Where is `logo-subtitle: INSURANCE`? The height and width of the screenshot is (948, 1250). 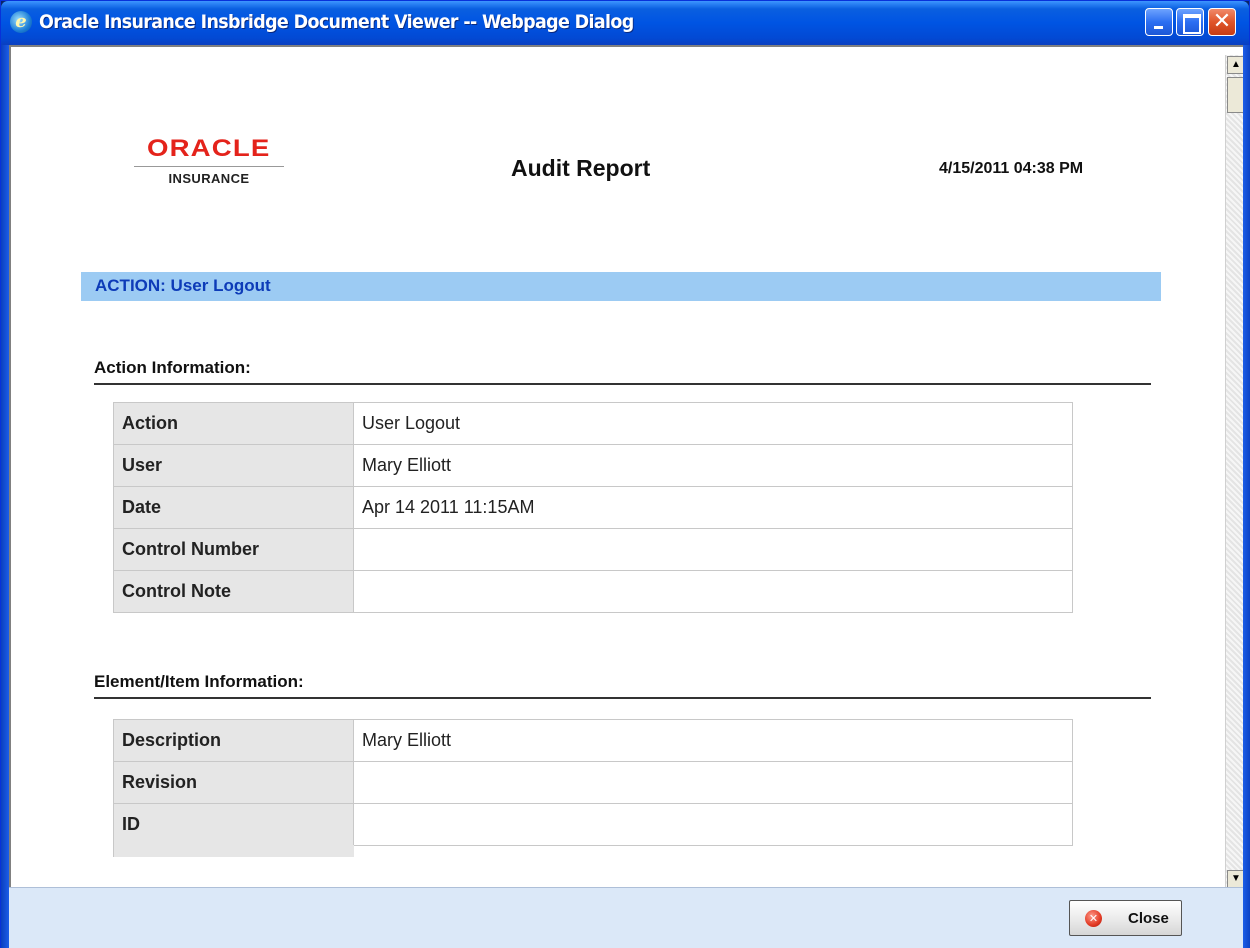 logo-subtitle: INSURANCE is located at coordinates (209, 178).